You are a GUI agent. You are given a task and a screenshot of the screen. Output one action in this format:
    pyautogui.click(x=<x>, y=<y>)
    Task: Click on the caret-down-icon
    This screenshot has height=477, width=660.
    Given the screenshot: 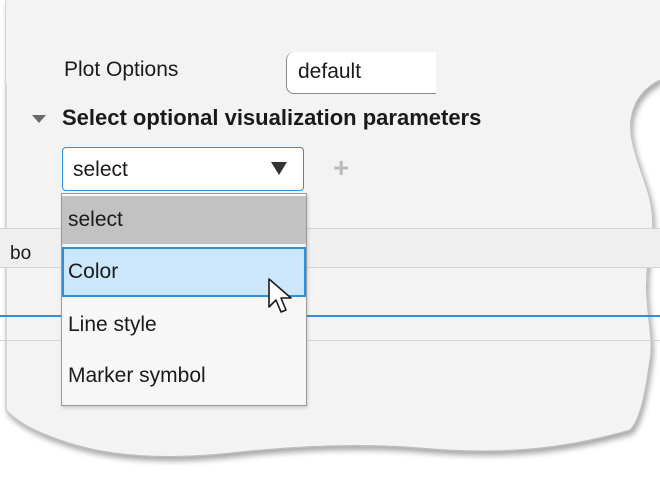 What is the action you would take?
    pyautogui.click(x=39, y=119)
    